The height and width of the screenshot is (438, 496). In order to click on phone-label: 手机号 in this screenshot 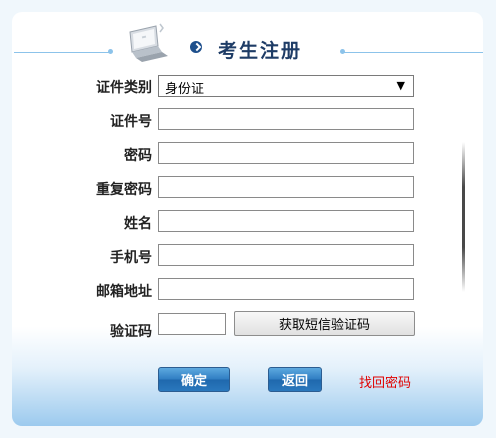, I will do `click(131, 258)`.